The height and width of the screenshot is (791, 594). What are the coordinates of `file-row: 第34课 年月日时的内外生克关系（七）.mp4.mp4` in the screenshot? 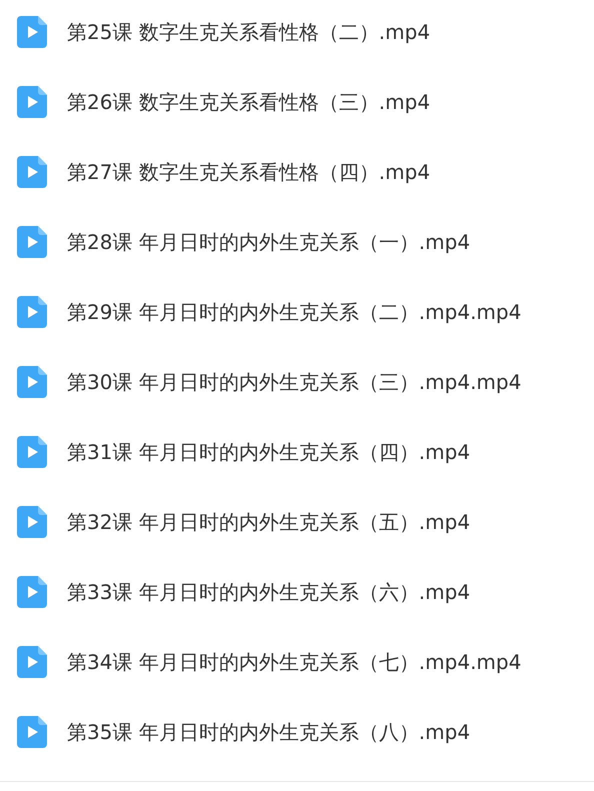 It's located at (297, 665).